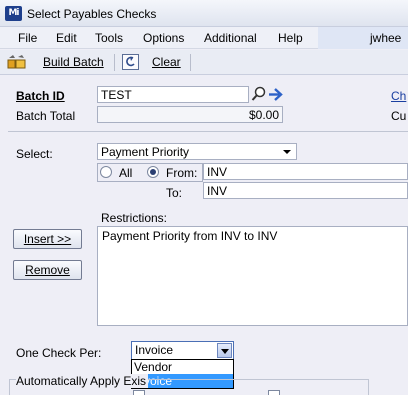 The image size is (408, 395). I want to click on restrictions-list-item: Payment Priority from INV to INV, so click(252, 236).